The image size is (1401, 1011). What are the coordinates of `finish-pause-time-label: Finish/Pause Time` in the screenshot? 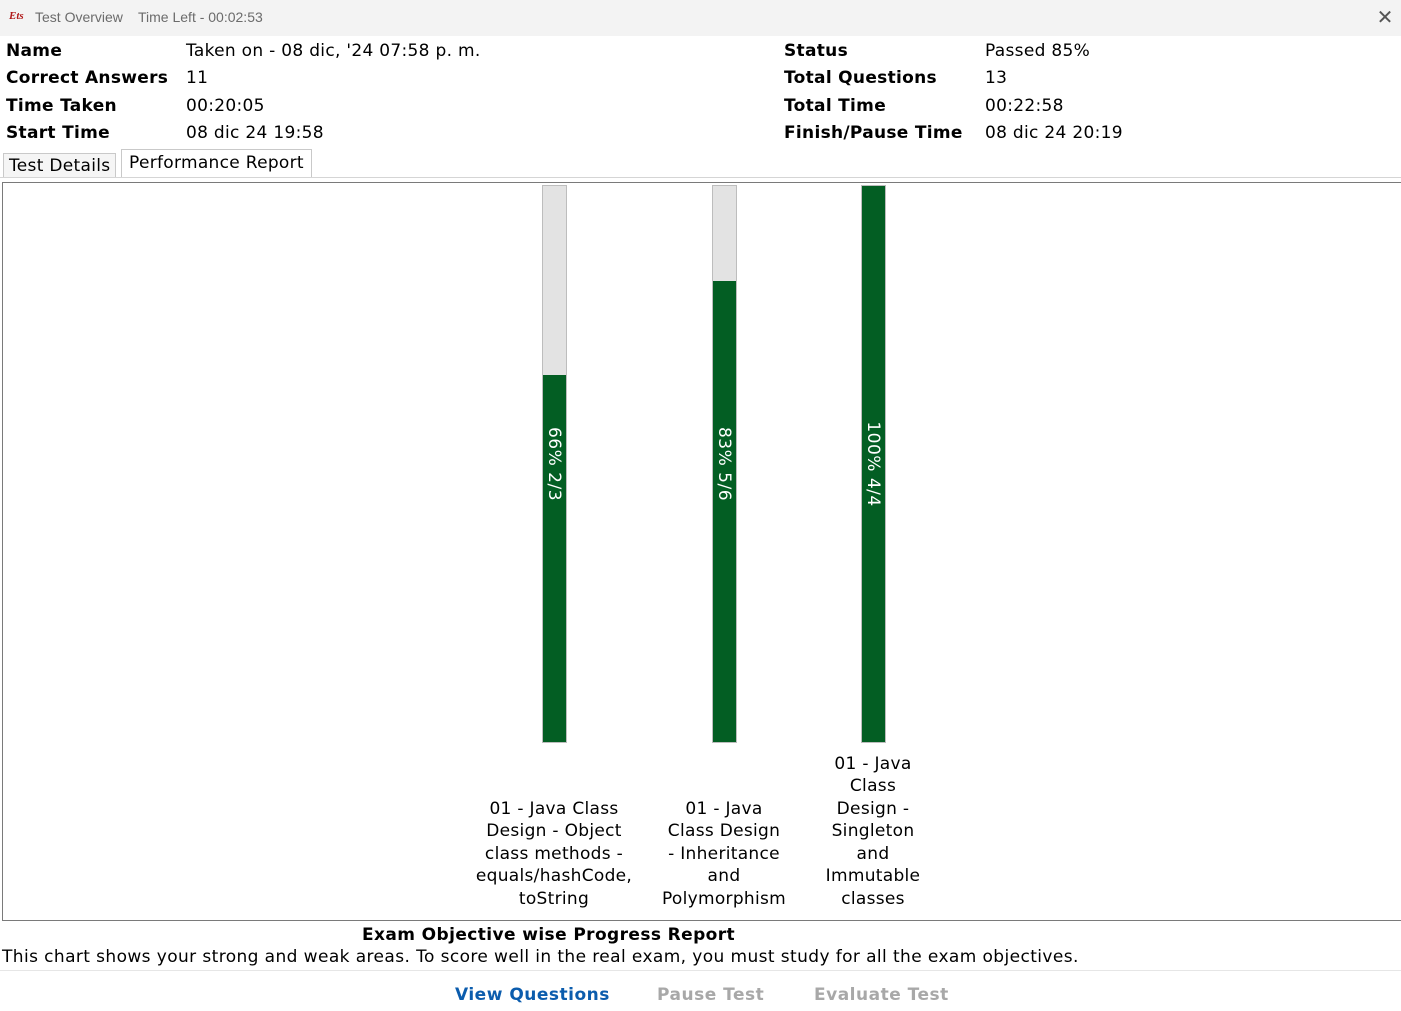 It's located at (873, 133).